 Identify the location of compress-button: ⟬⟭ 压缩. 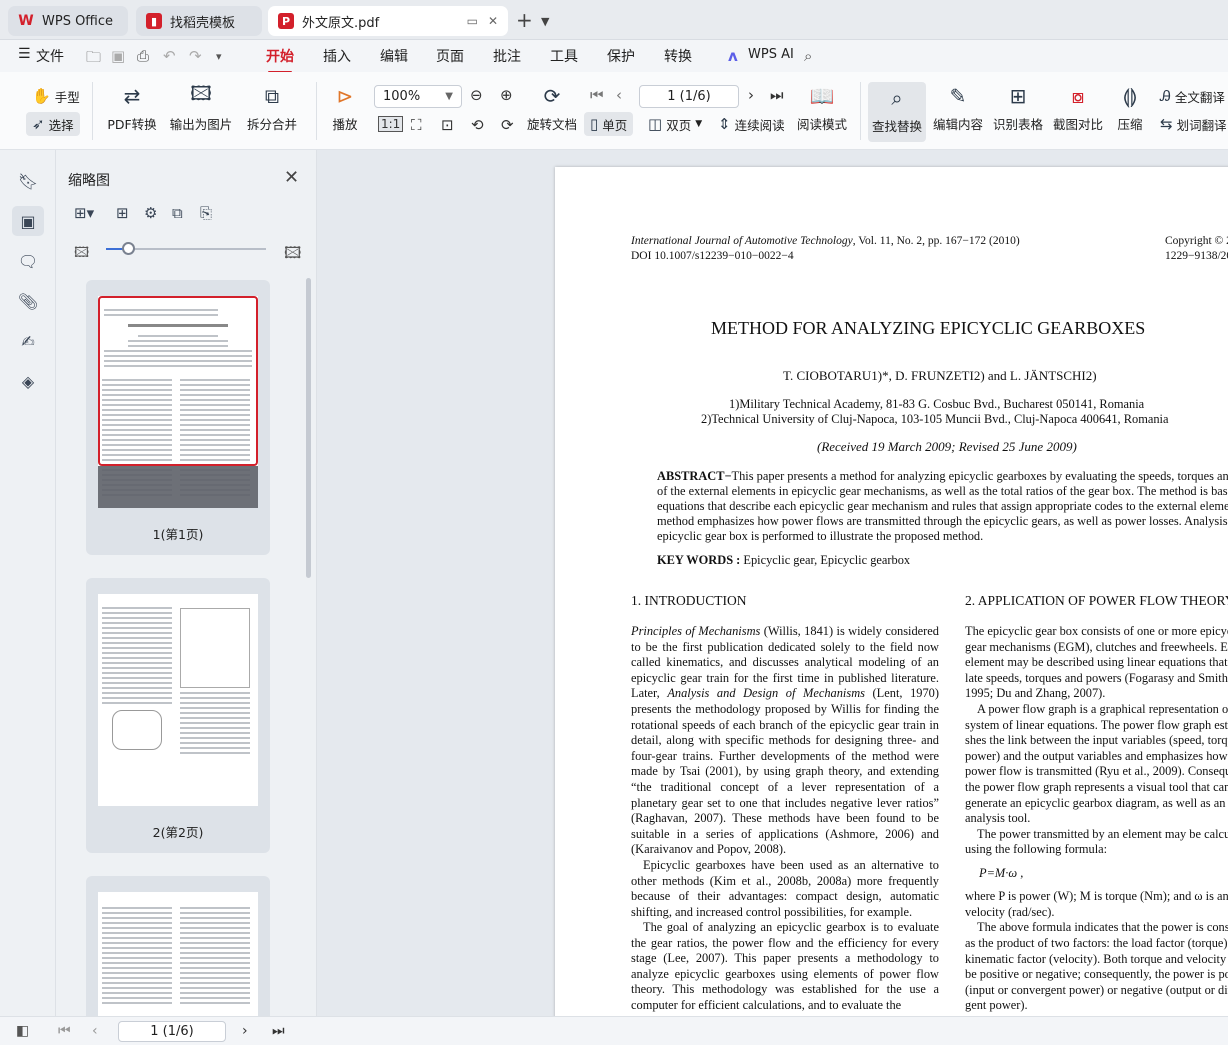
(1130, 107).